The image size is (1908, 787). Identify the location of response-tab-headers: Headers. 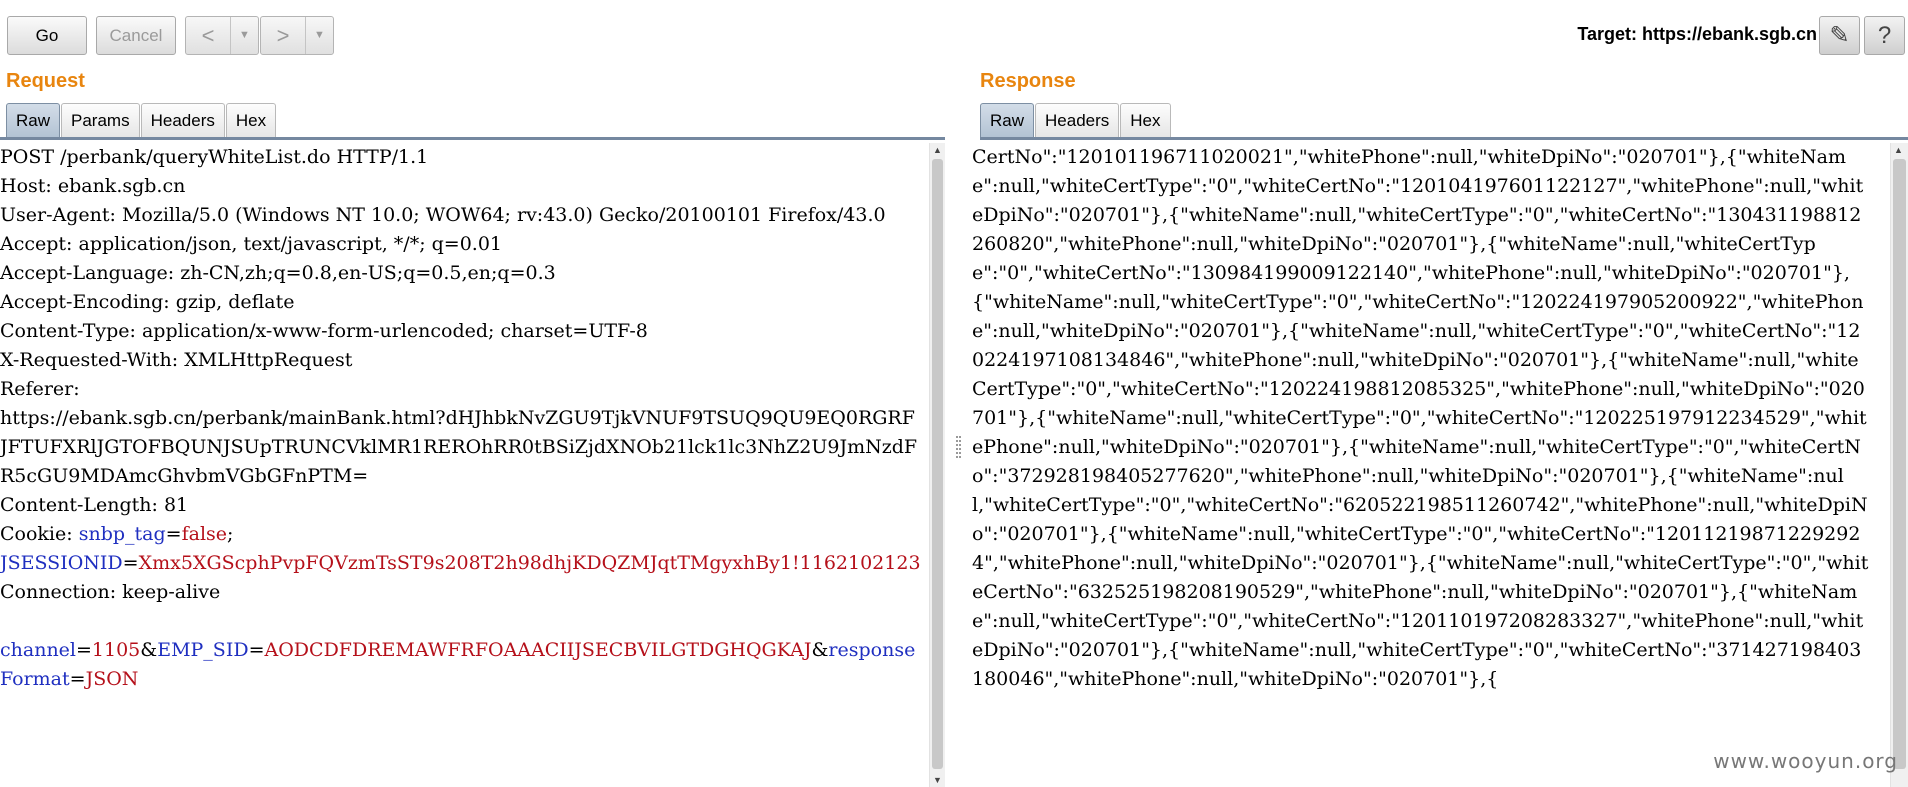
(1077, 120).